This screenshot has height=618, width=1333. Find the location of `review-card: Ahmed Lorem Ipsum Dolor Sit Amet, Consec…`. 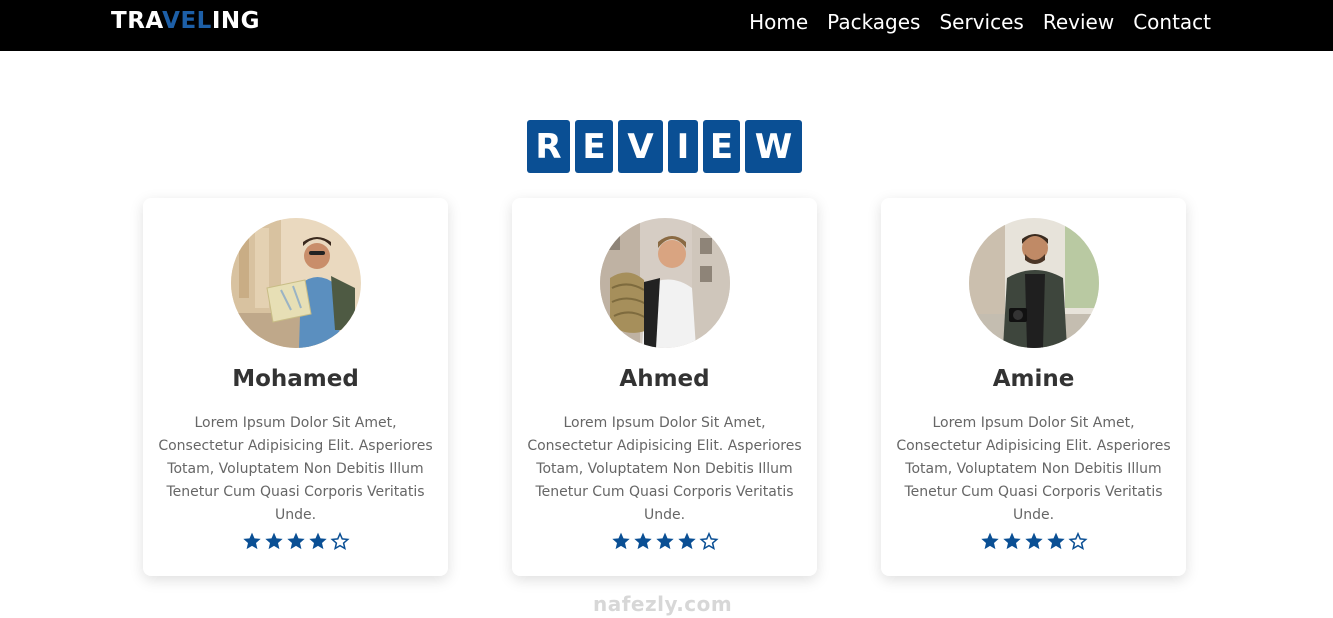

review-card: Ahmed Lorem Ipsum Dolor Sit Amet, Consec… is located at coordinates (664, 387).